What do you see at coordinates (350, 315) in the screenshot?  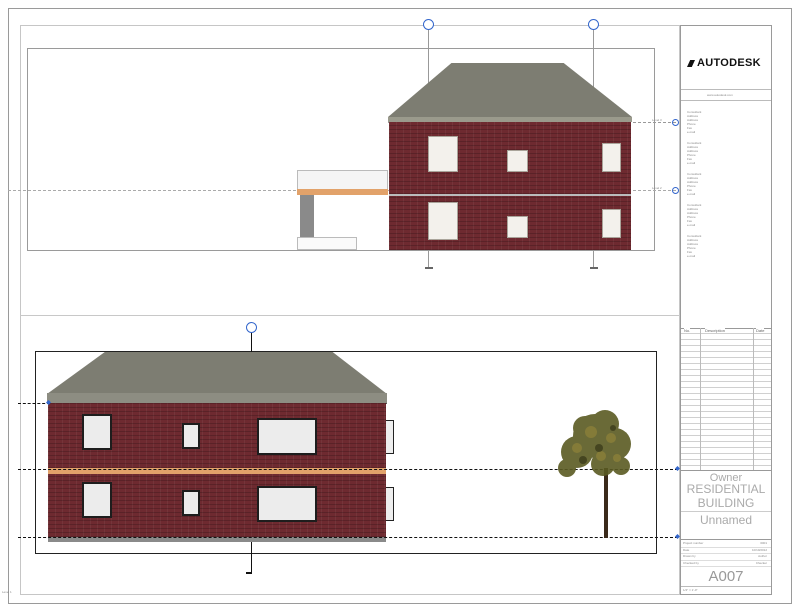 I see `view-divider` at bounding box center [350, 315].